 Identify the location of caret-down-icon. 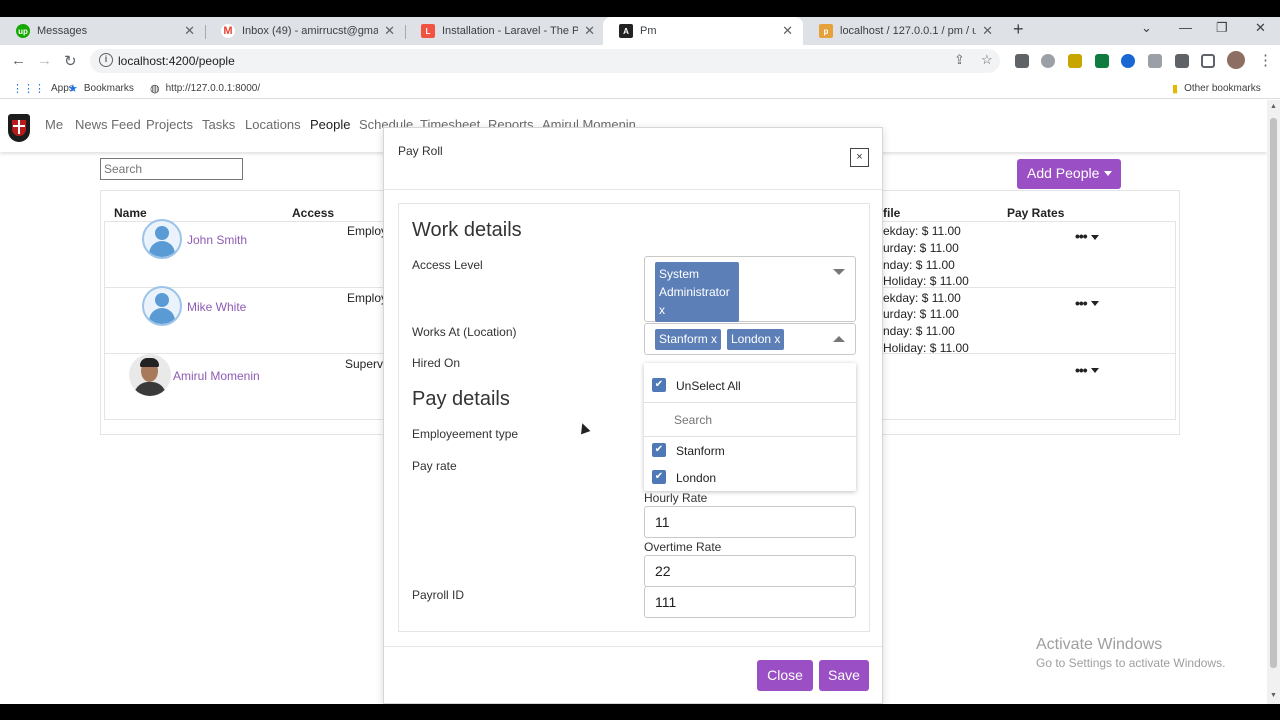
(1108, 173).